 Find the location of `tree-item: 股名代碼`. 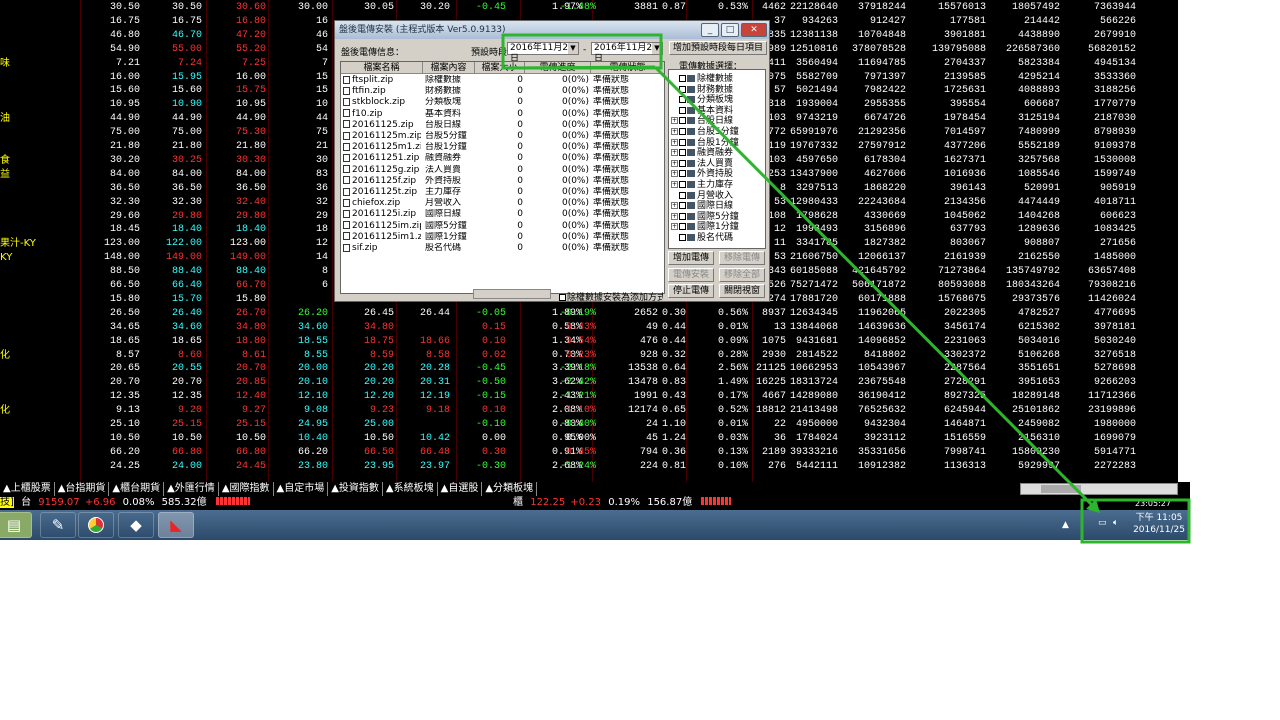

tree-item: 股名代碼 is located at coordinates (702, 238).